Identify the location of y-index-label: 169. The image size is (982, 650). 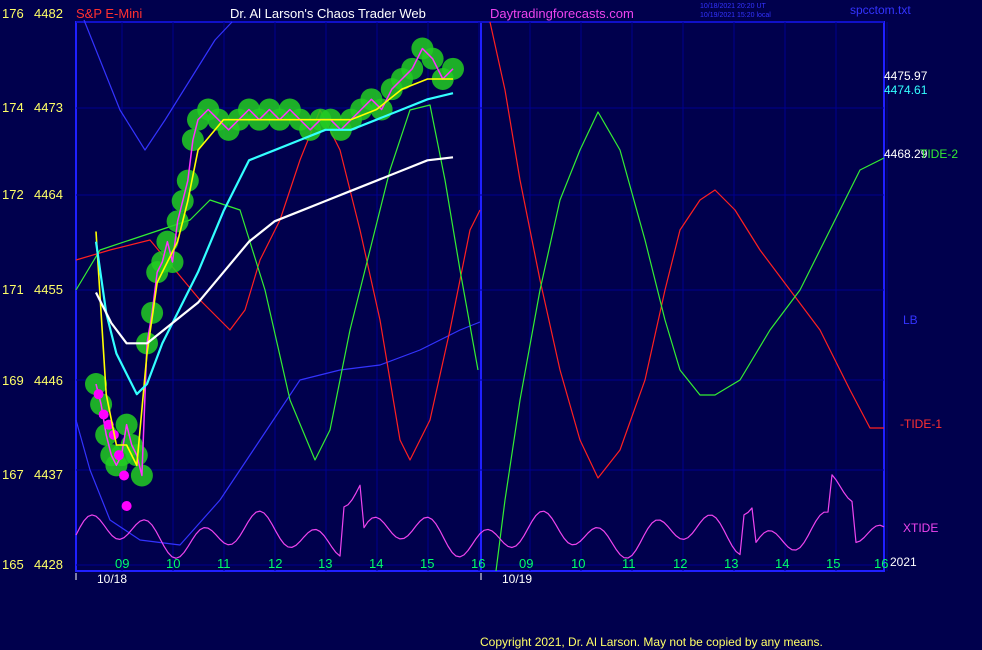
(13, 380).